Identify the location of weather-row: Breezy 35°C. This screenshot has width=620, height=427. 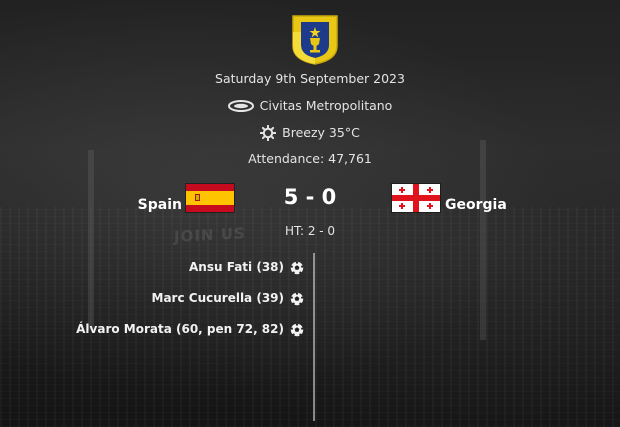
(310, 132).